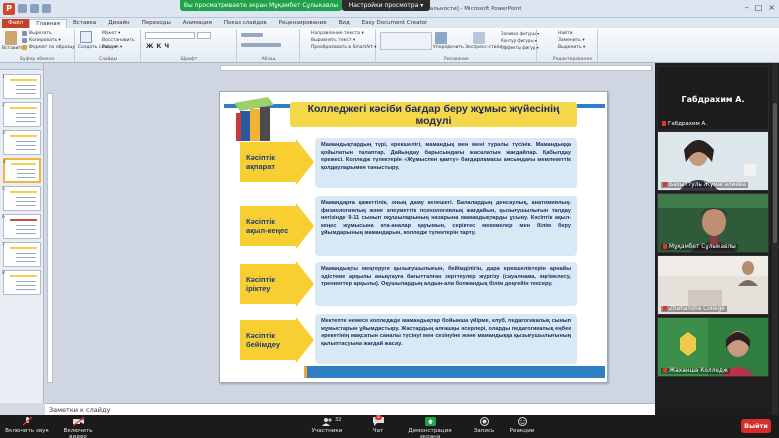 The width and height of the screenshot is (779, 438). I want to click on copy-icon, so click(24, 40).